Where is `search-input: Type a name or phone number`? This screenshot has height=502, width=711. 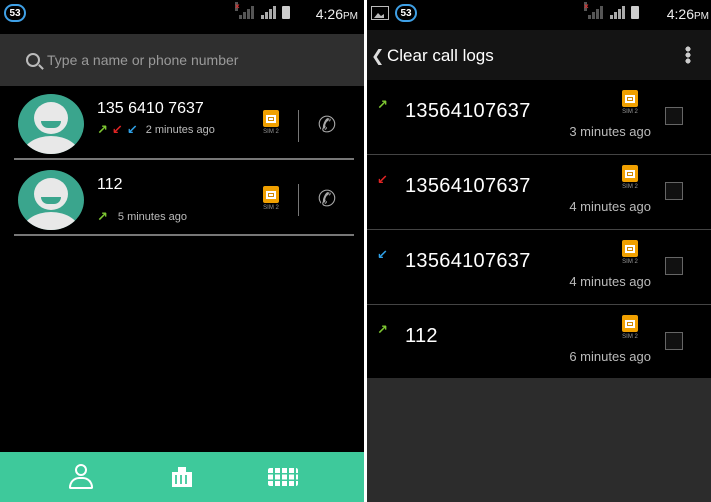 search-input: Type a name or phone number is located at coordinates (142, 60).